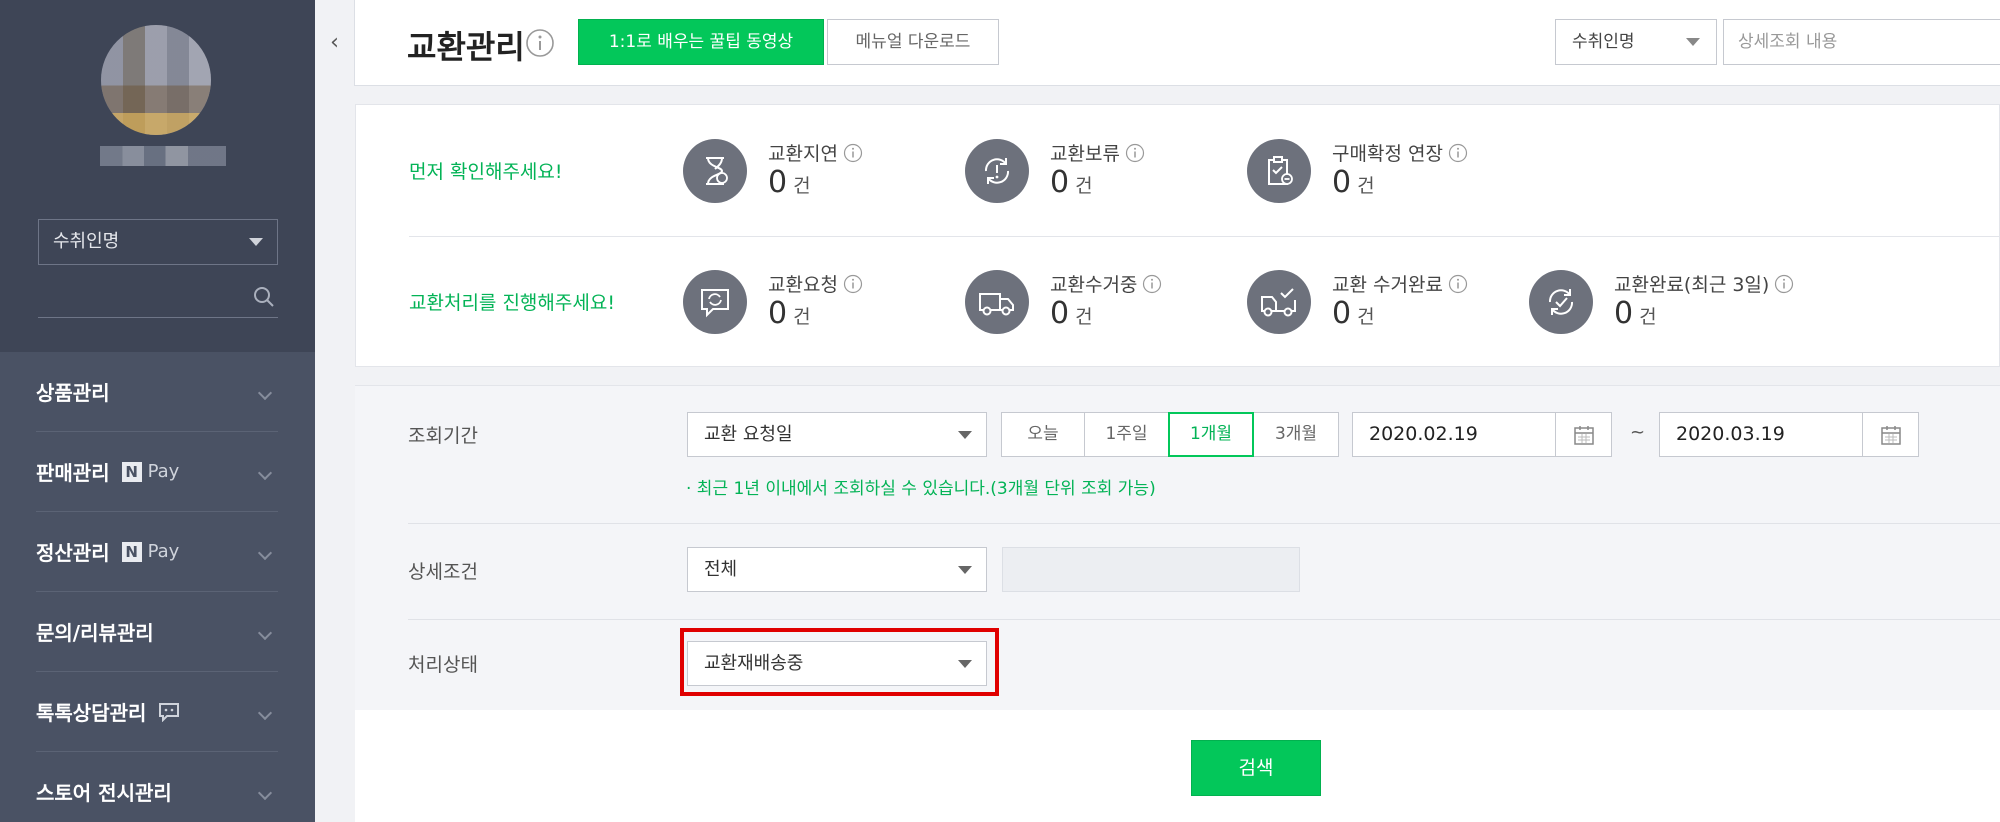  Describe the element at coordinates (1561, 302) in the screenshot. I see `refresh-check-icon` at that location.